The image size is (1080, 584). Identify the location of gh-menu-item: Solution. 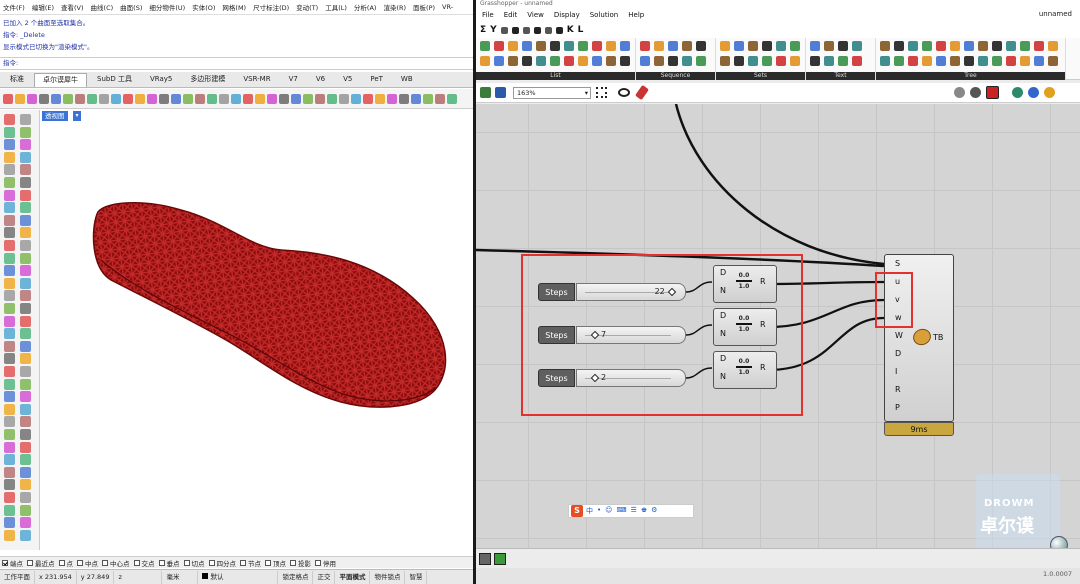
(604, 15).